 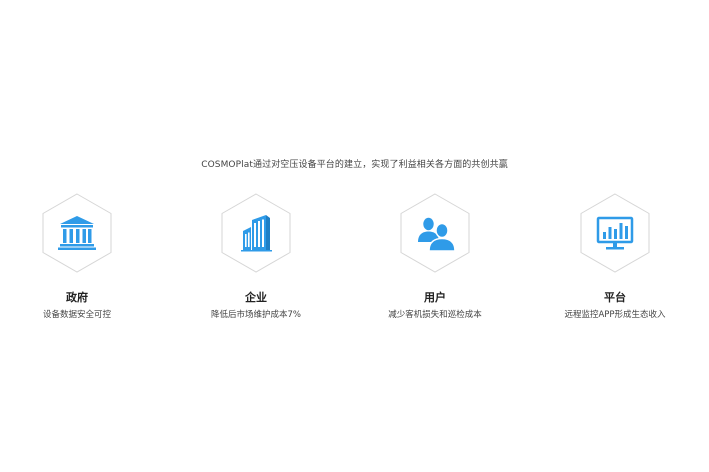 What do you see at coordinates (256, 315) in the screenshot?
I see `card-description: 降低后市场维护成本7%` at bounding box center [256, 315].